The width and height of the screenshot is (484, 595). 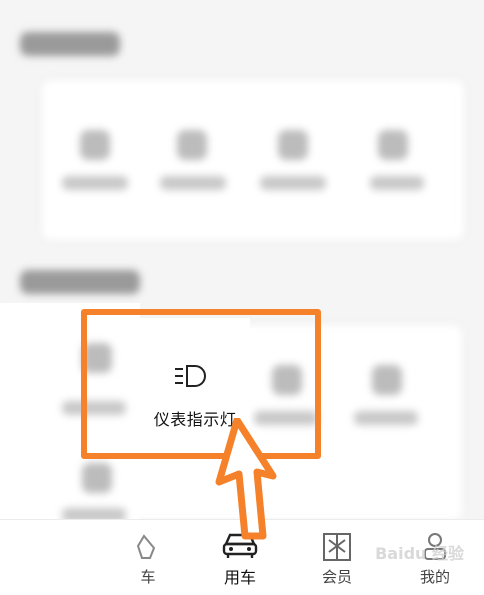 What do you see at coordinates (434, 577) in the screenshot?
I see `tab-profile-label: 我的` at bounding box center [434, 577].